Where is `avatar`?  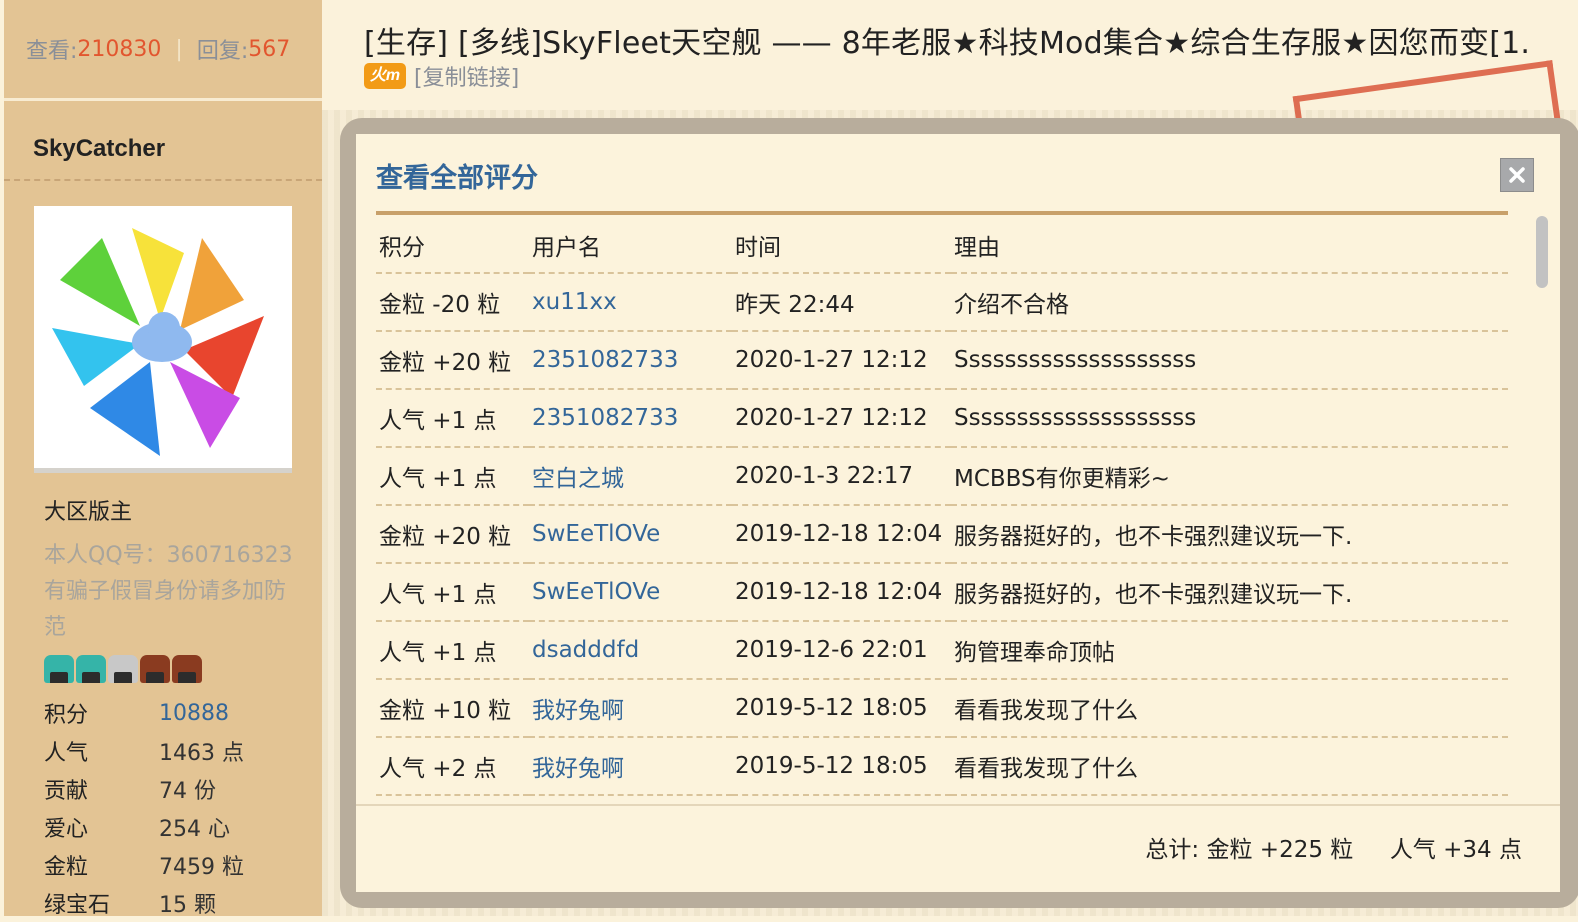
avatar is located at coordinates (163, 339).